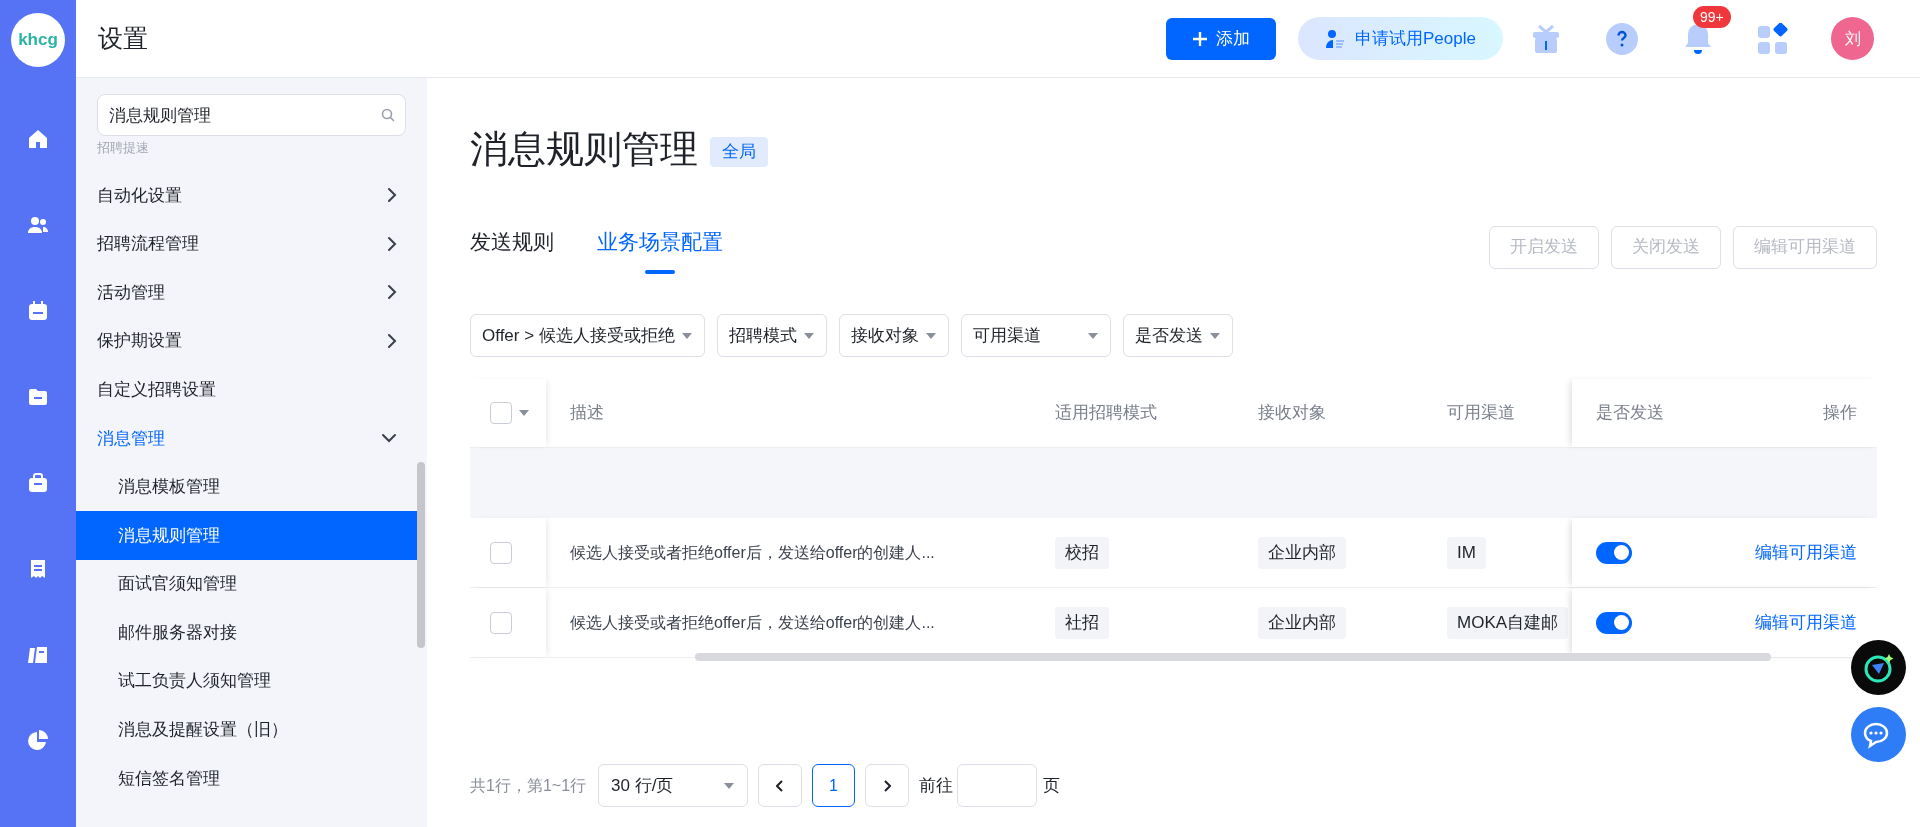 This screenshot has width=1920, height=827. What do you see at coordinates (251, 341) in the screenshot?
I see `sidebar-item: 保护期设置` at bounding box center [251, 341].